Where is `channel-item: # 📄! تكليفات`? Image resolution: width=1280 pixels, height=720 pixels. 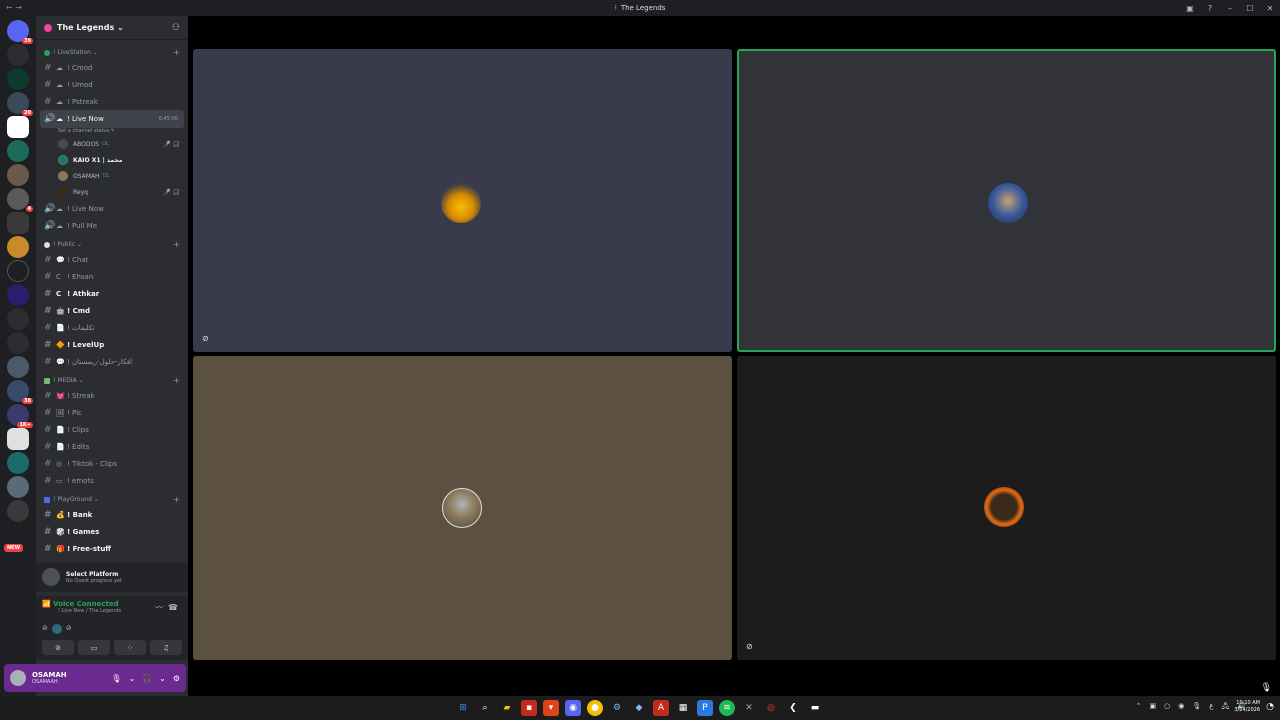 channel-item: # 📄! تكليفات is located at coordinates (112, 327).